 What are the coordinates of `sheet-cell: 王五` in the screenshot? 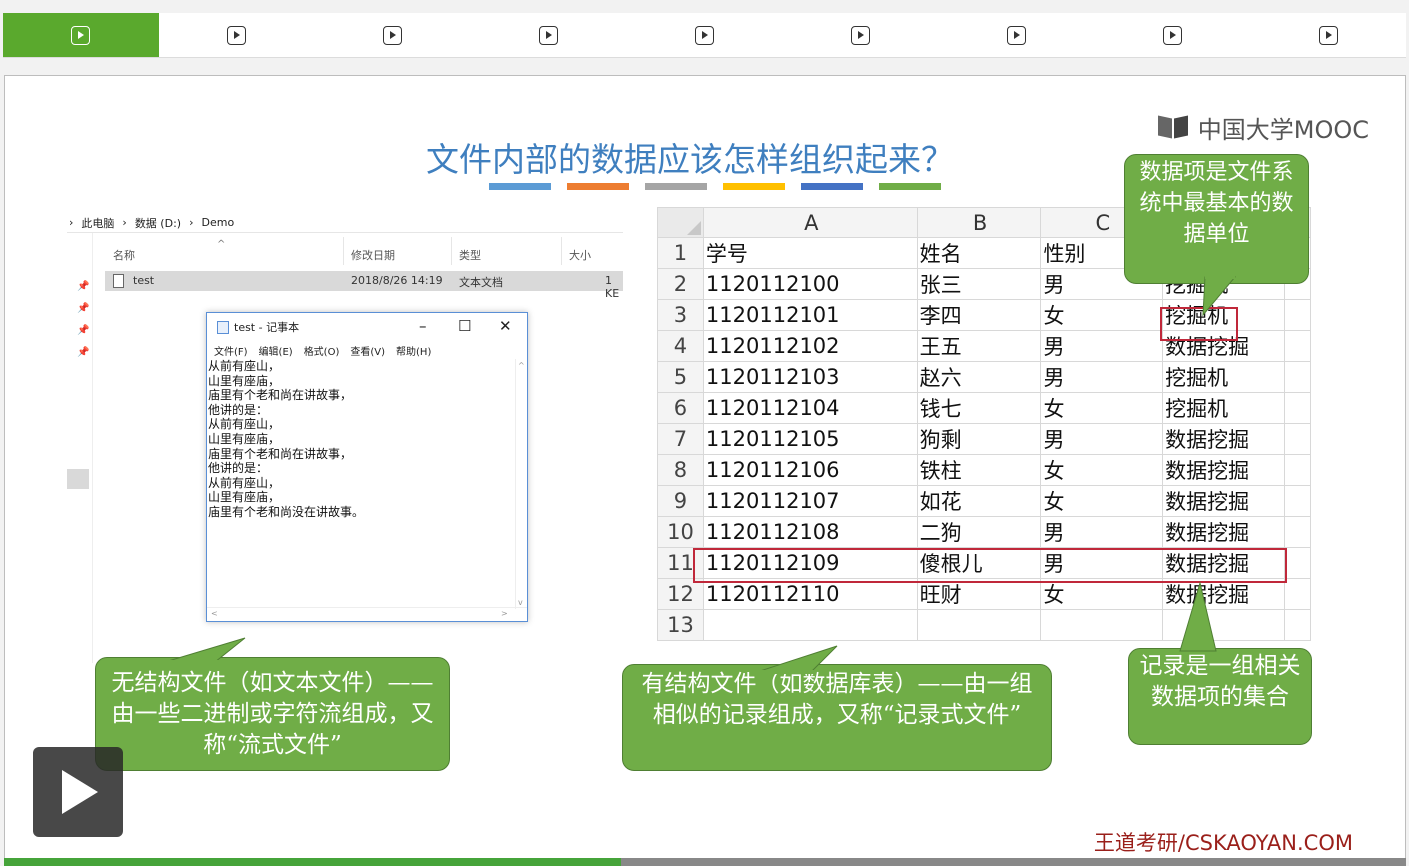 It's located at (979, 346).